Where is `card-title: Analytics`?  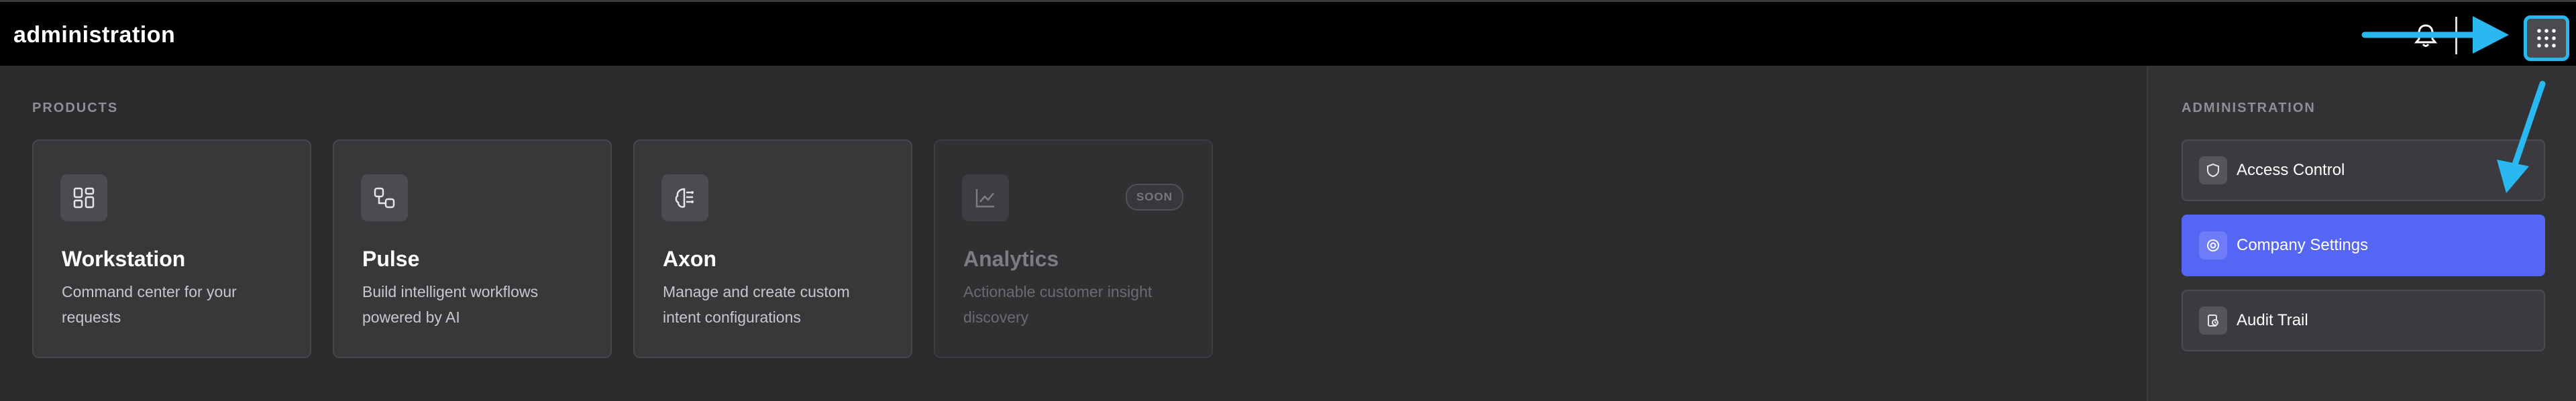 card-title: Analytics is located at coordinates (1011, 259).